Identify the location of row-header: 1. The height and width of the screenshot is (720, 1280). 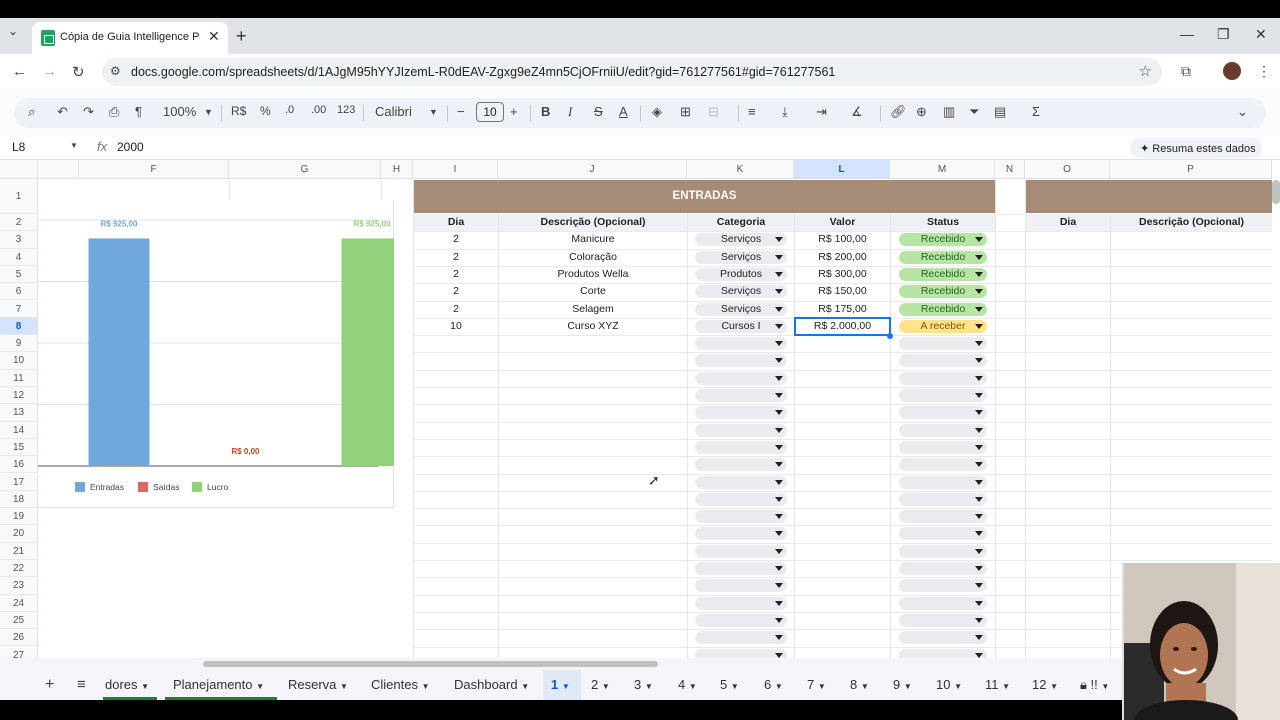
(19, 197).